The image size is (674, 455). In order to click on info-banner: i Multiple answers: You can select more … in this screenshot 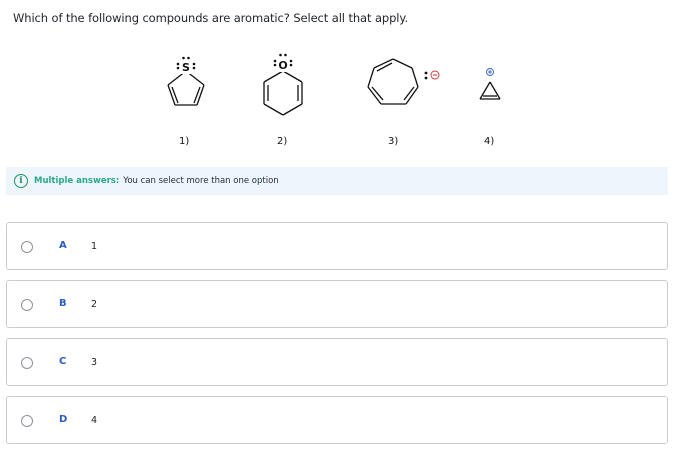, I will do `click(337, 181)`.